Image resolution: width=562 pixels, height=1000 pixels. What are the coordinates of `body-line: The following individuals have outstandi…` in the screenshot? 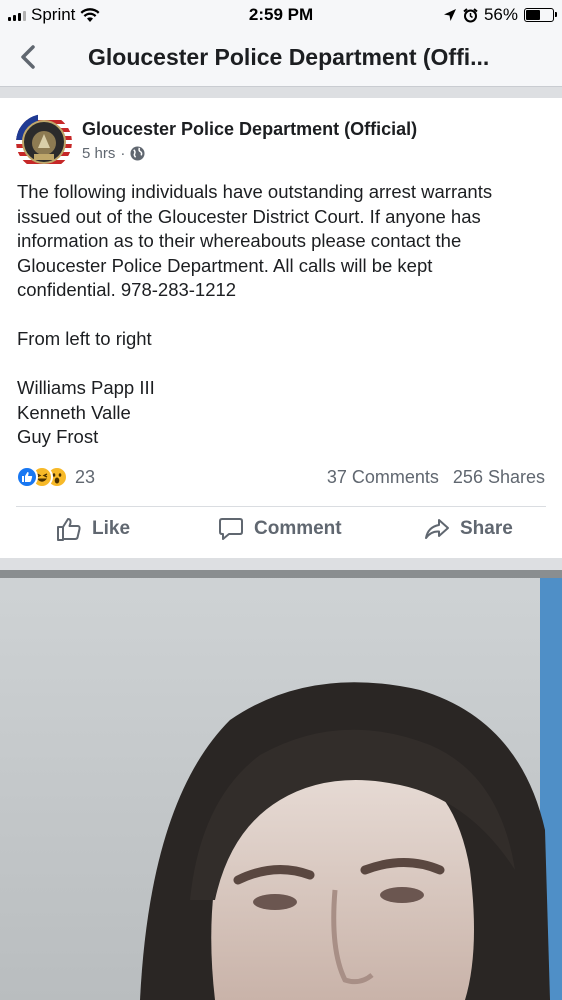 It's located at (255, 191).